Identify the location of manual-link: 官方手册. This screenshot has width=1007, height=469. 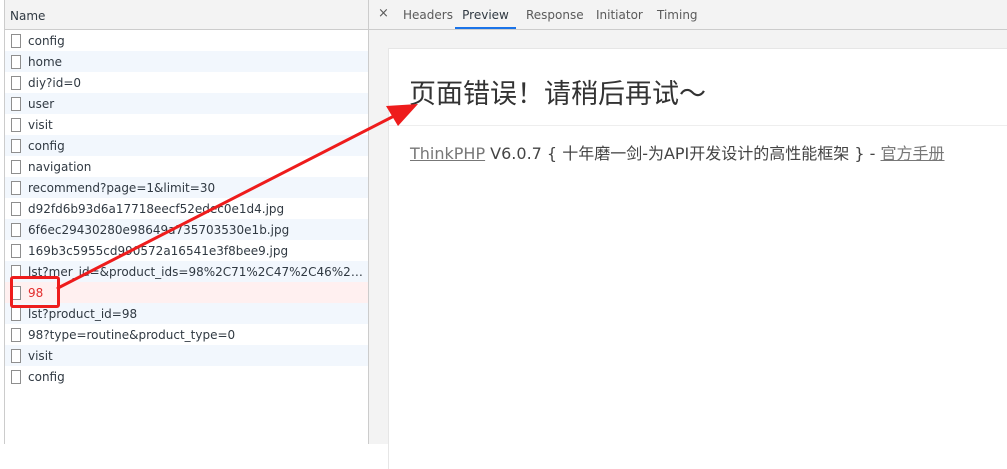
(913, 153).